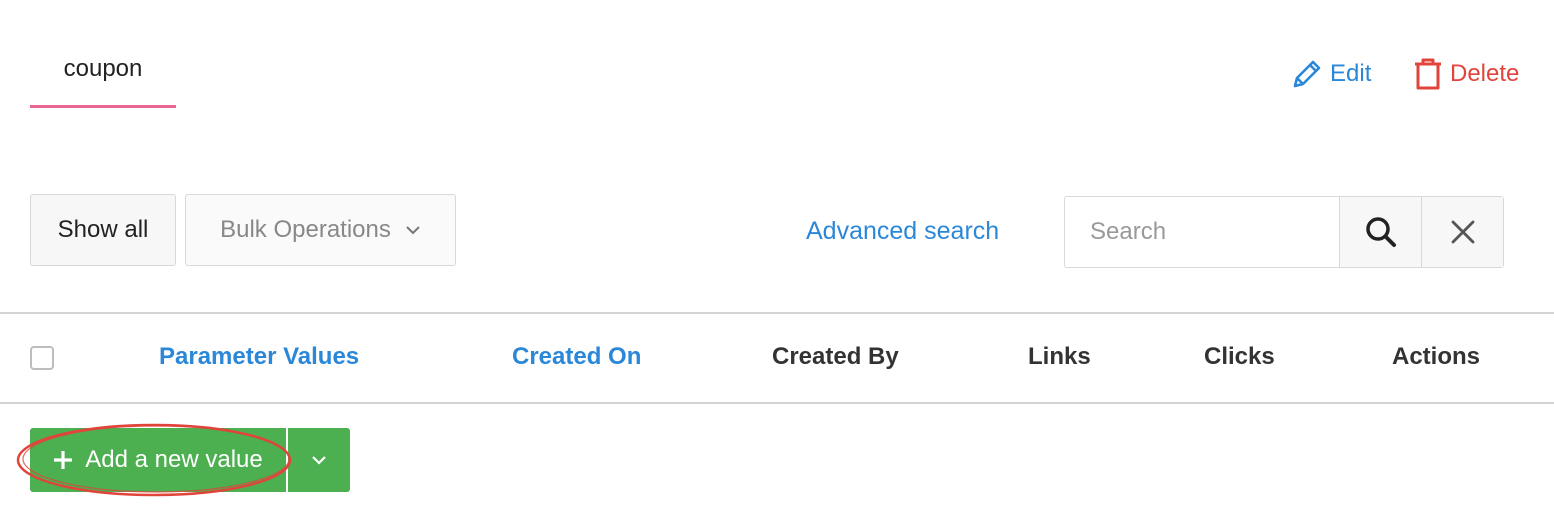 The image size is (1554, 510). What do you see at coordinates (1351, 73) in the screenshot?
I see `edit-label: Edit` at bounding box center [1351, 73].